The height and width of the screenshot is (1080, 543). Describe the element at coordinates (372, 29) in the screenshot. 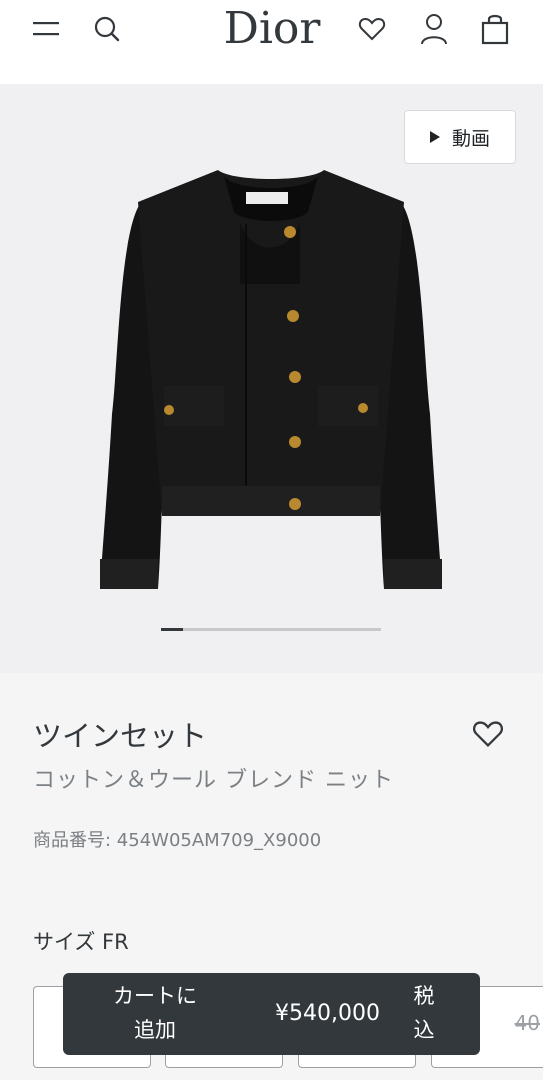

I see `heart-icon` at that location.